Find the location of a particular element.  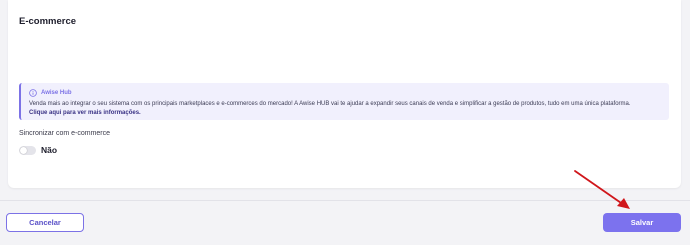

info-title: Awise Hub is located at coordinates (56, 92).